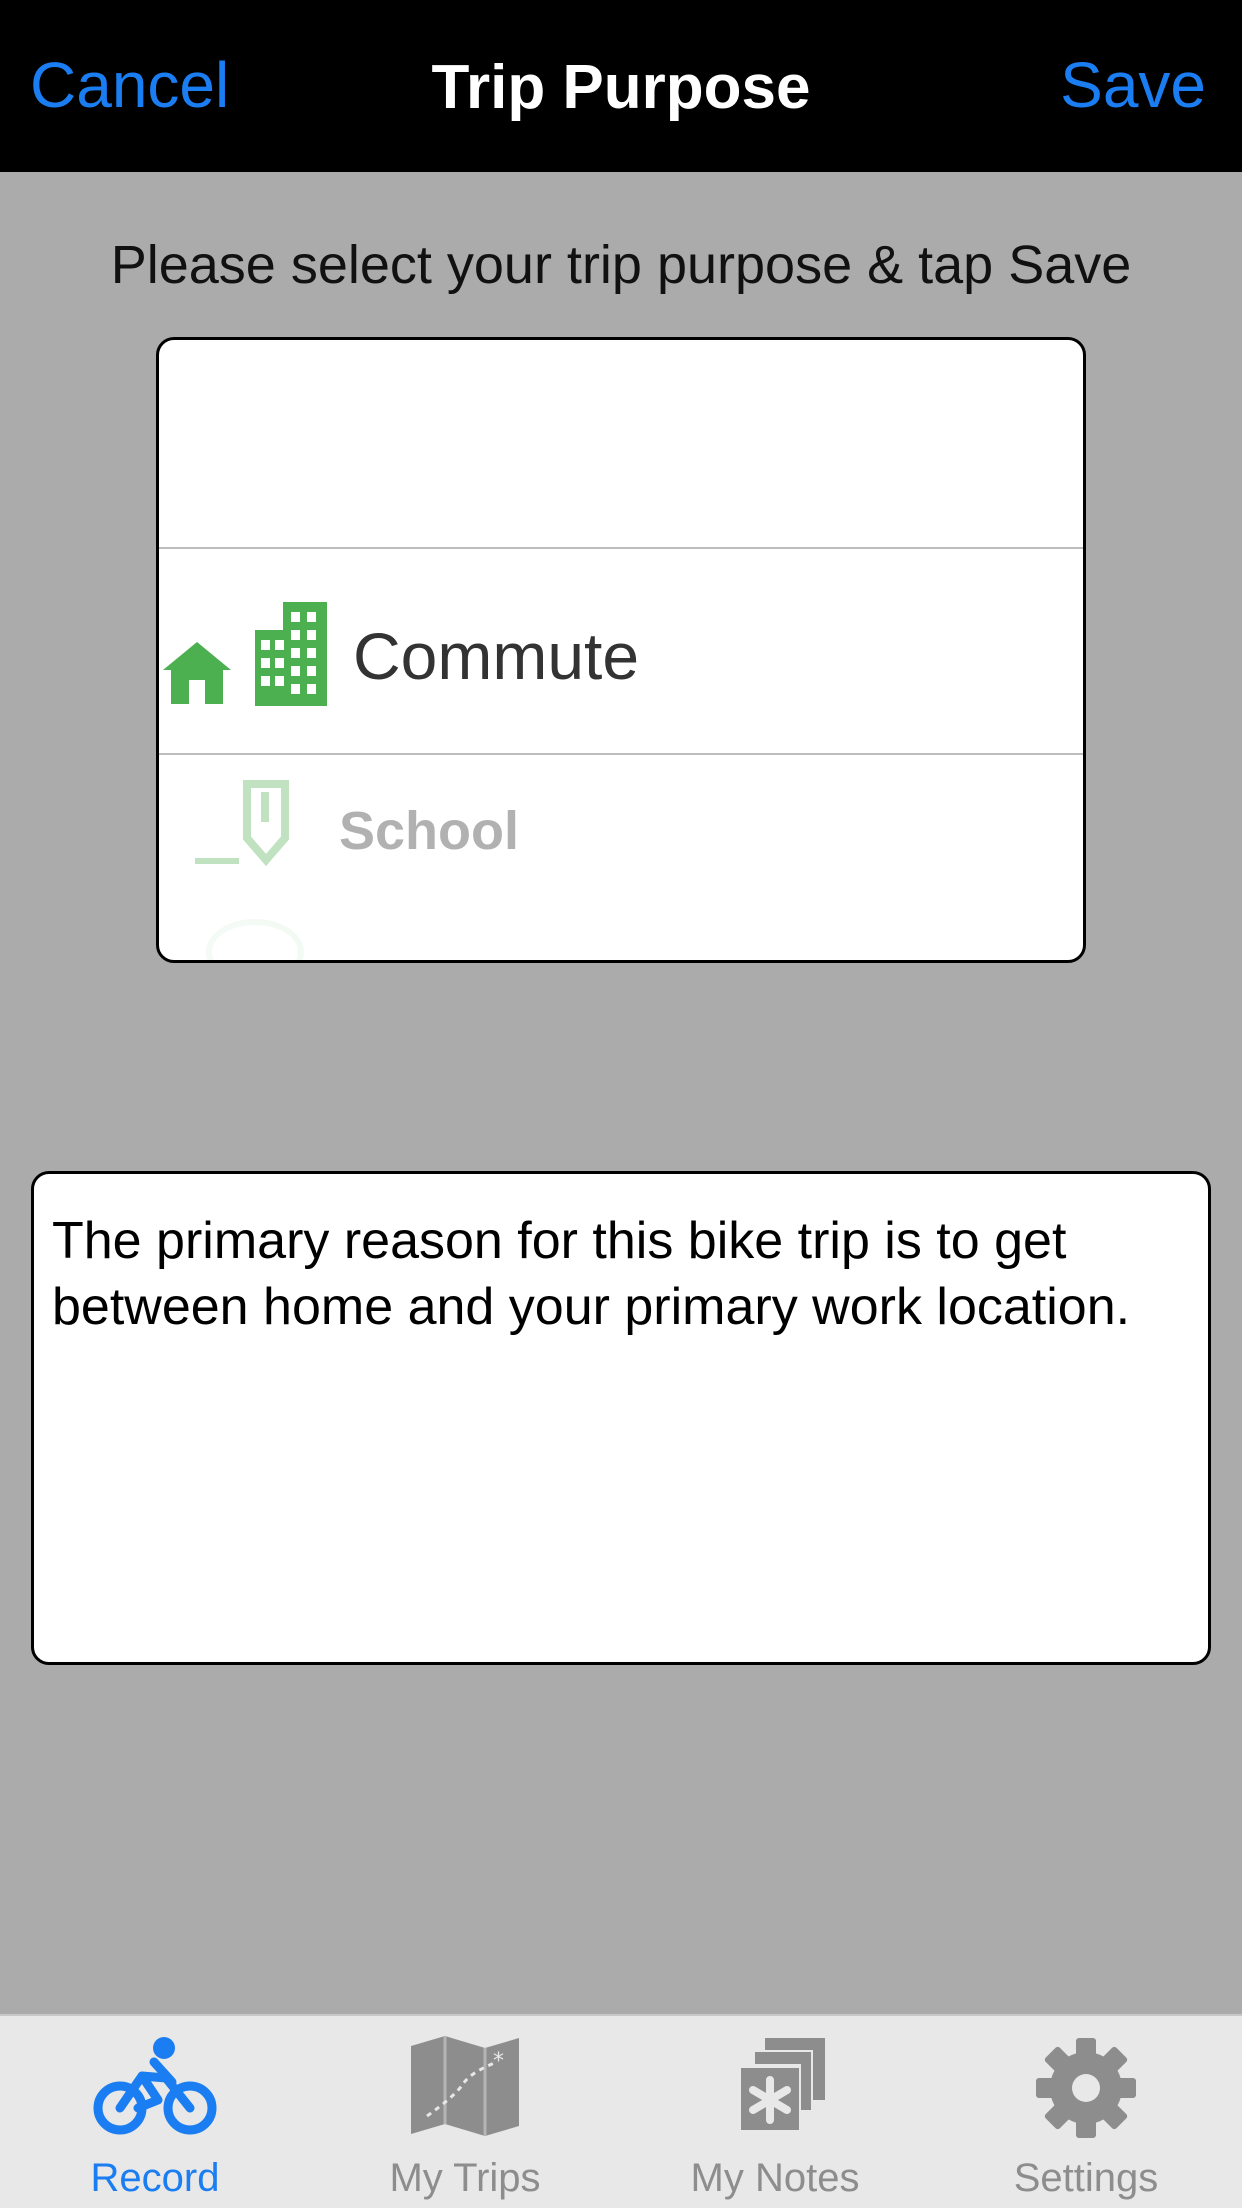  What do you see at coordinates (465, 2086) in the screenshot?
I see `map-icon: *` at bounding box center [465, 2086].